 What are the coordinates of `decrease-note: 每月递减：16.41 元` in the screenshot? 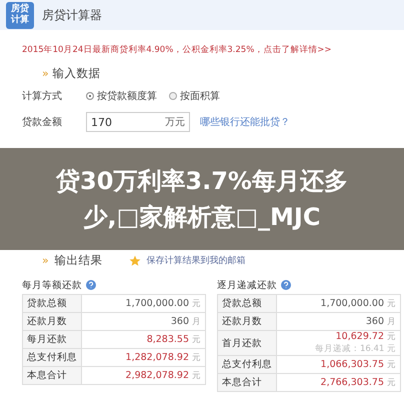 It's located at (355, 349).